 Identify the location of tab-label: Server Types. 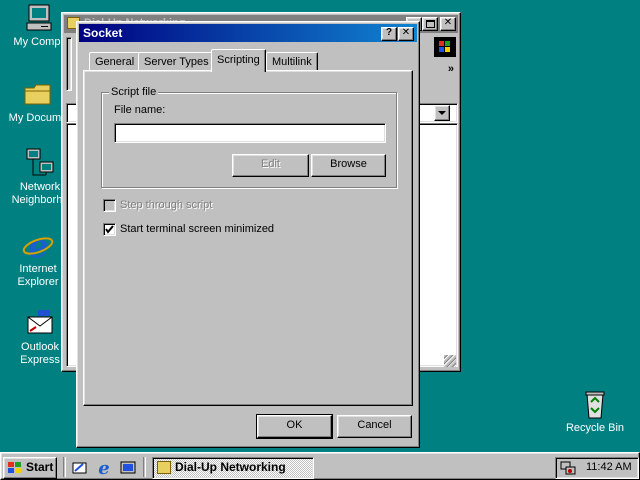
(176, 62).